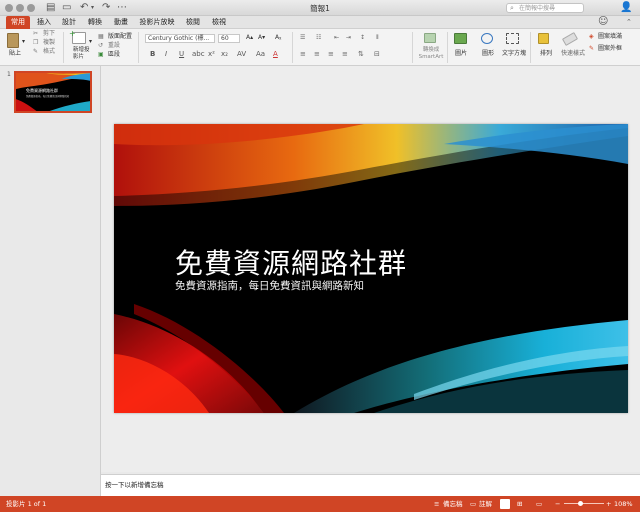  What do you see at coordinates (603, 22) in the screenshot?
I see `smiley-feedback-icon: ☺` at bounding box center [603, 22].